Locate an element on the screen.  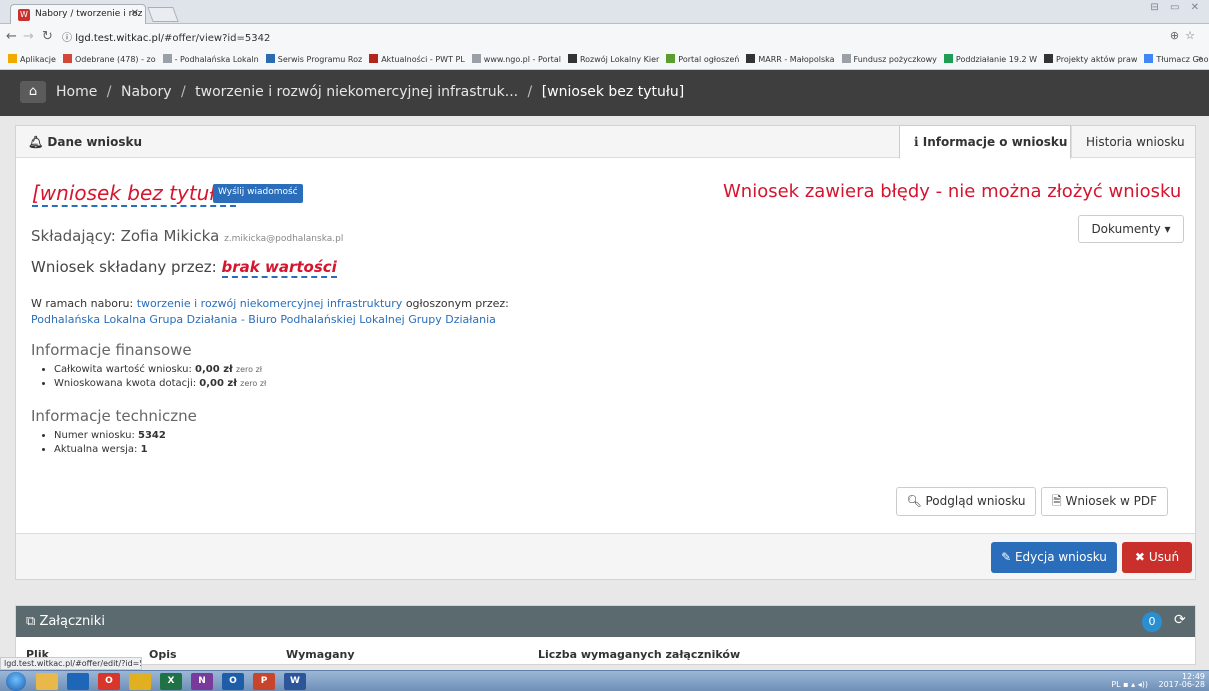
call-prefix: W ramach naboru: is located at coordinates (82, 303).